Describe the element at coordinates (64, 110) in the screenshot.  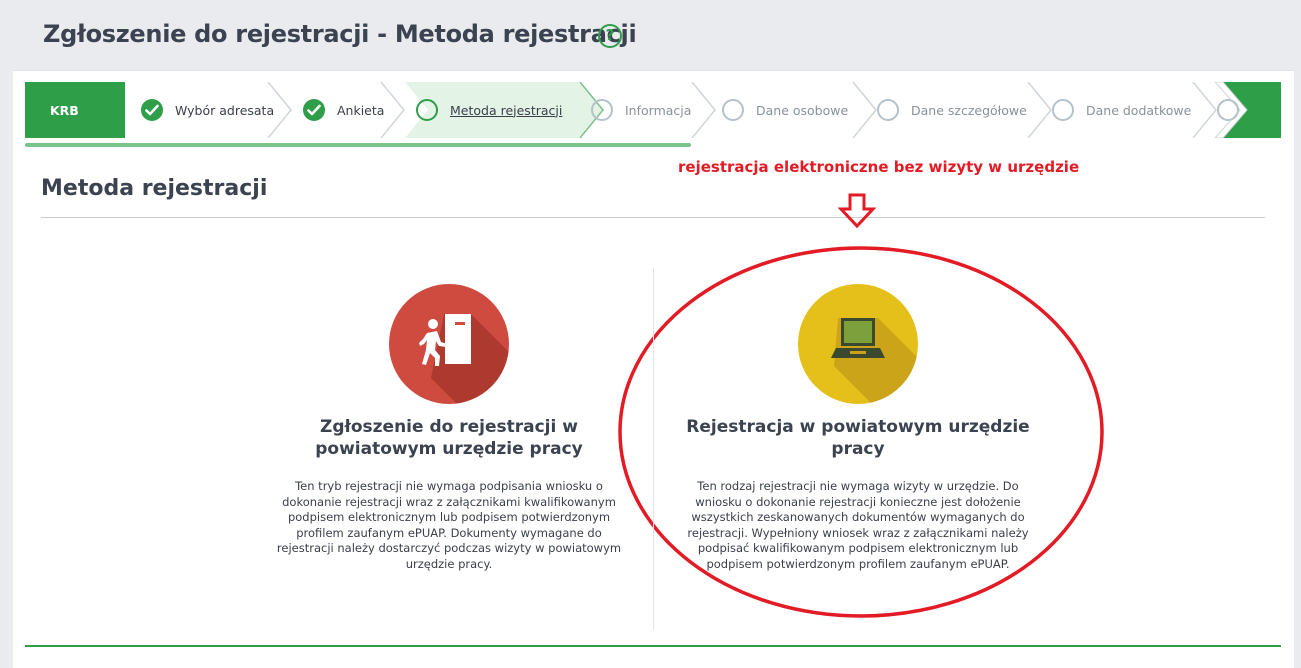
I see `step-krb-label: KRB` at that location.